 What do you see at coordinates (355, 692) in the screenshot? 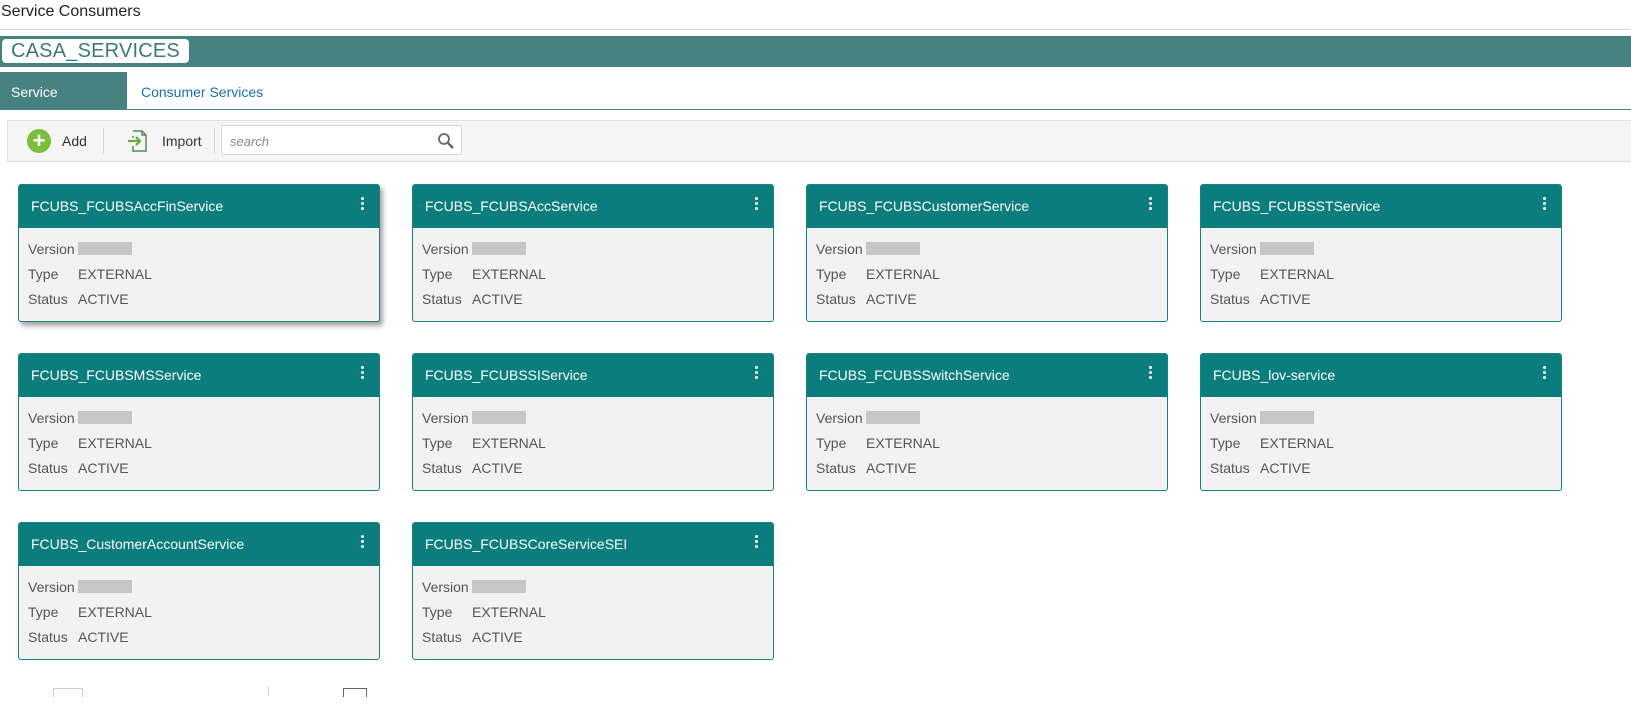
I see `page-size-control` at bounding box center [355, 692].